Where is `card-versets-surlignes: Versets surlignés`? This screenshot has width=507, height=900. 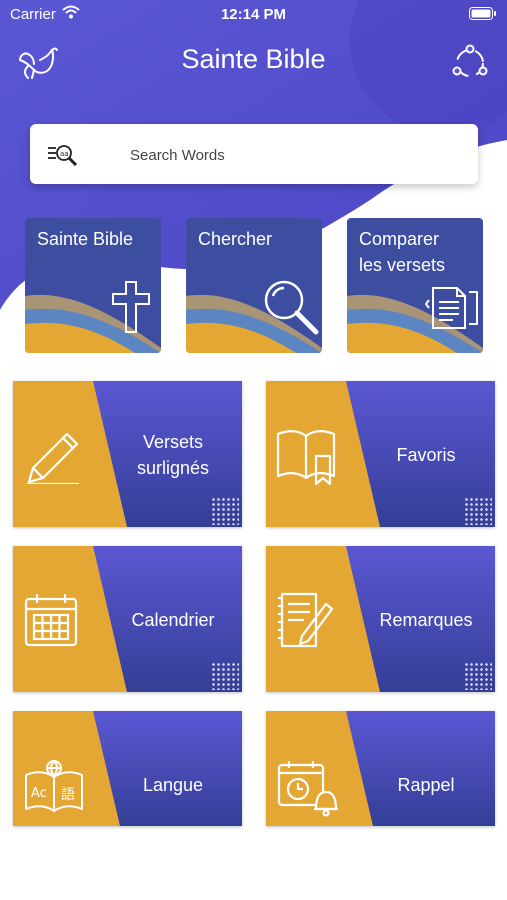 card-versets-surlignes: Versets surlignés is located at coordinates (127, 454).